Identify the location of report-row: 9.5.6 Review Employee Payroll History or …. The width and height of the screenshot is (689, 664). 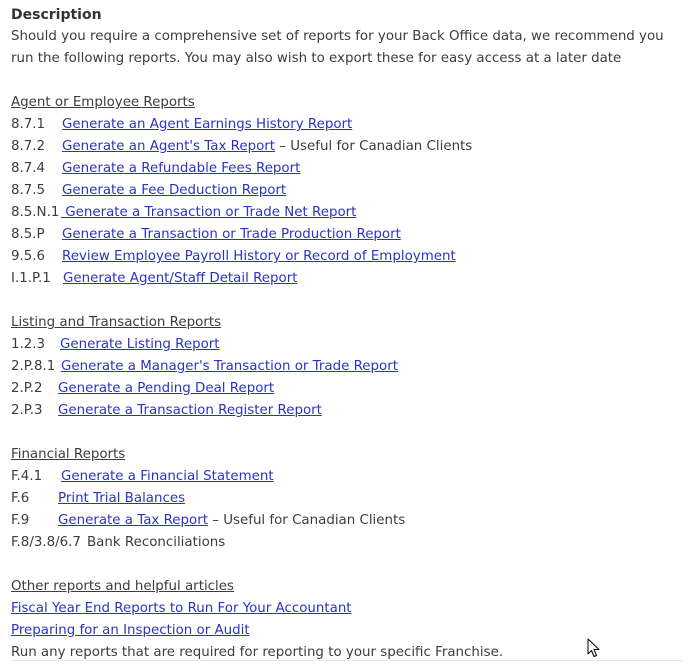
(347, 257).